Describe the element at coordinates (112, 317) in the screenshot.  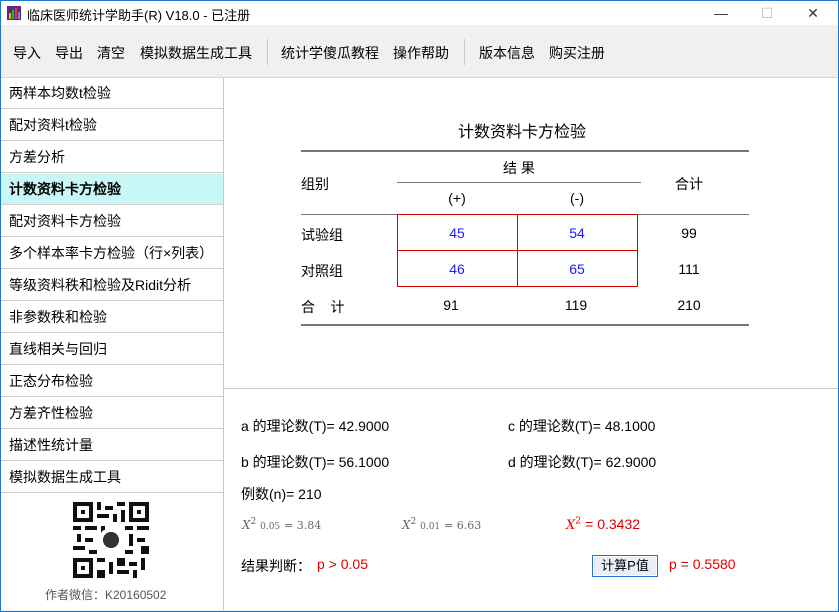
I see `sidebar-item-rank-sum: 非参数秩和检验` at that location.